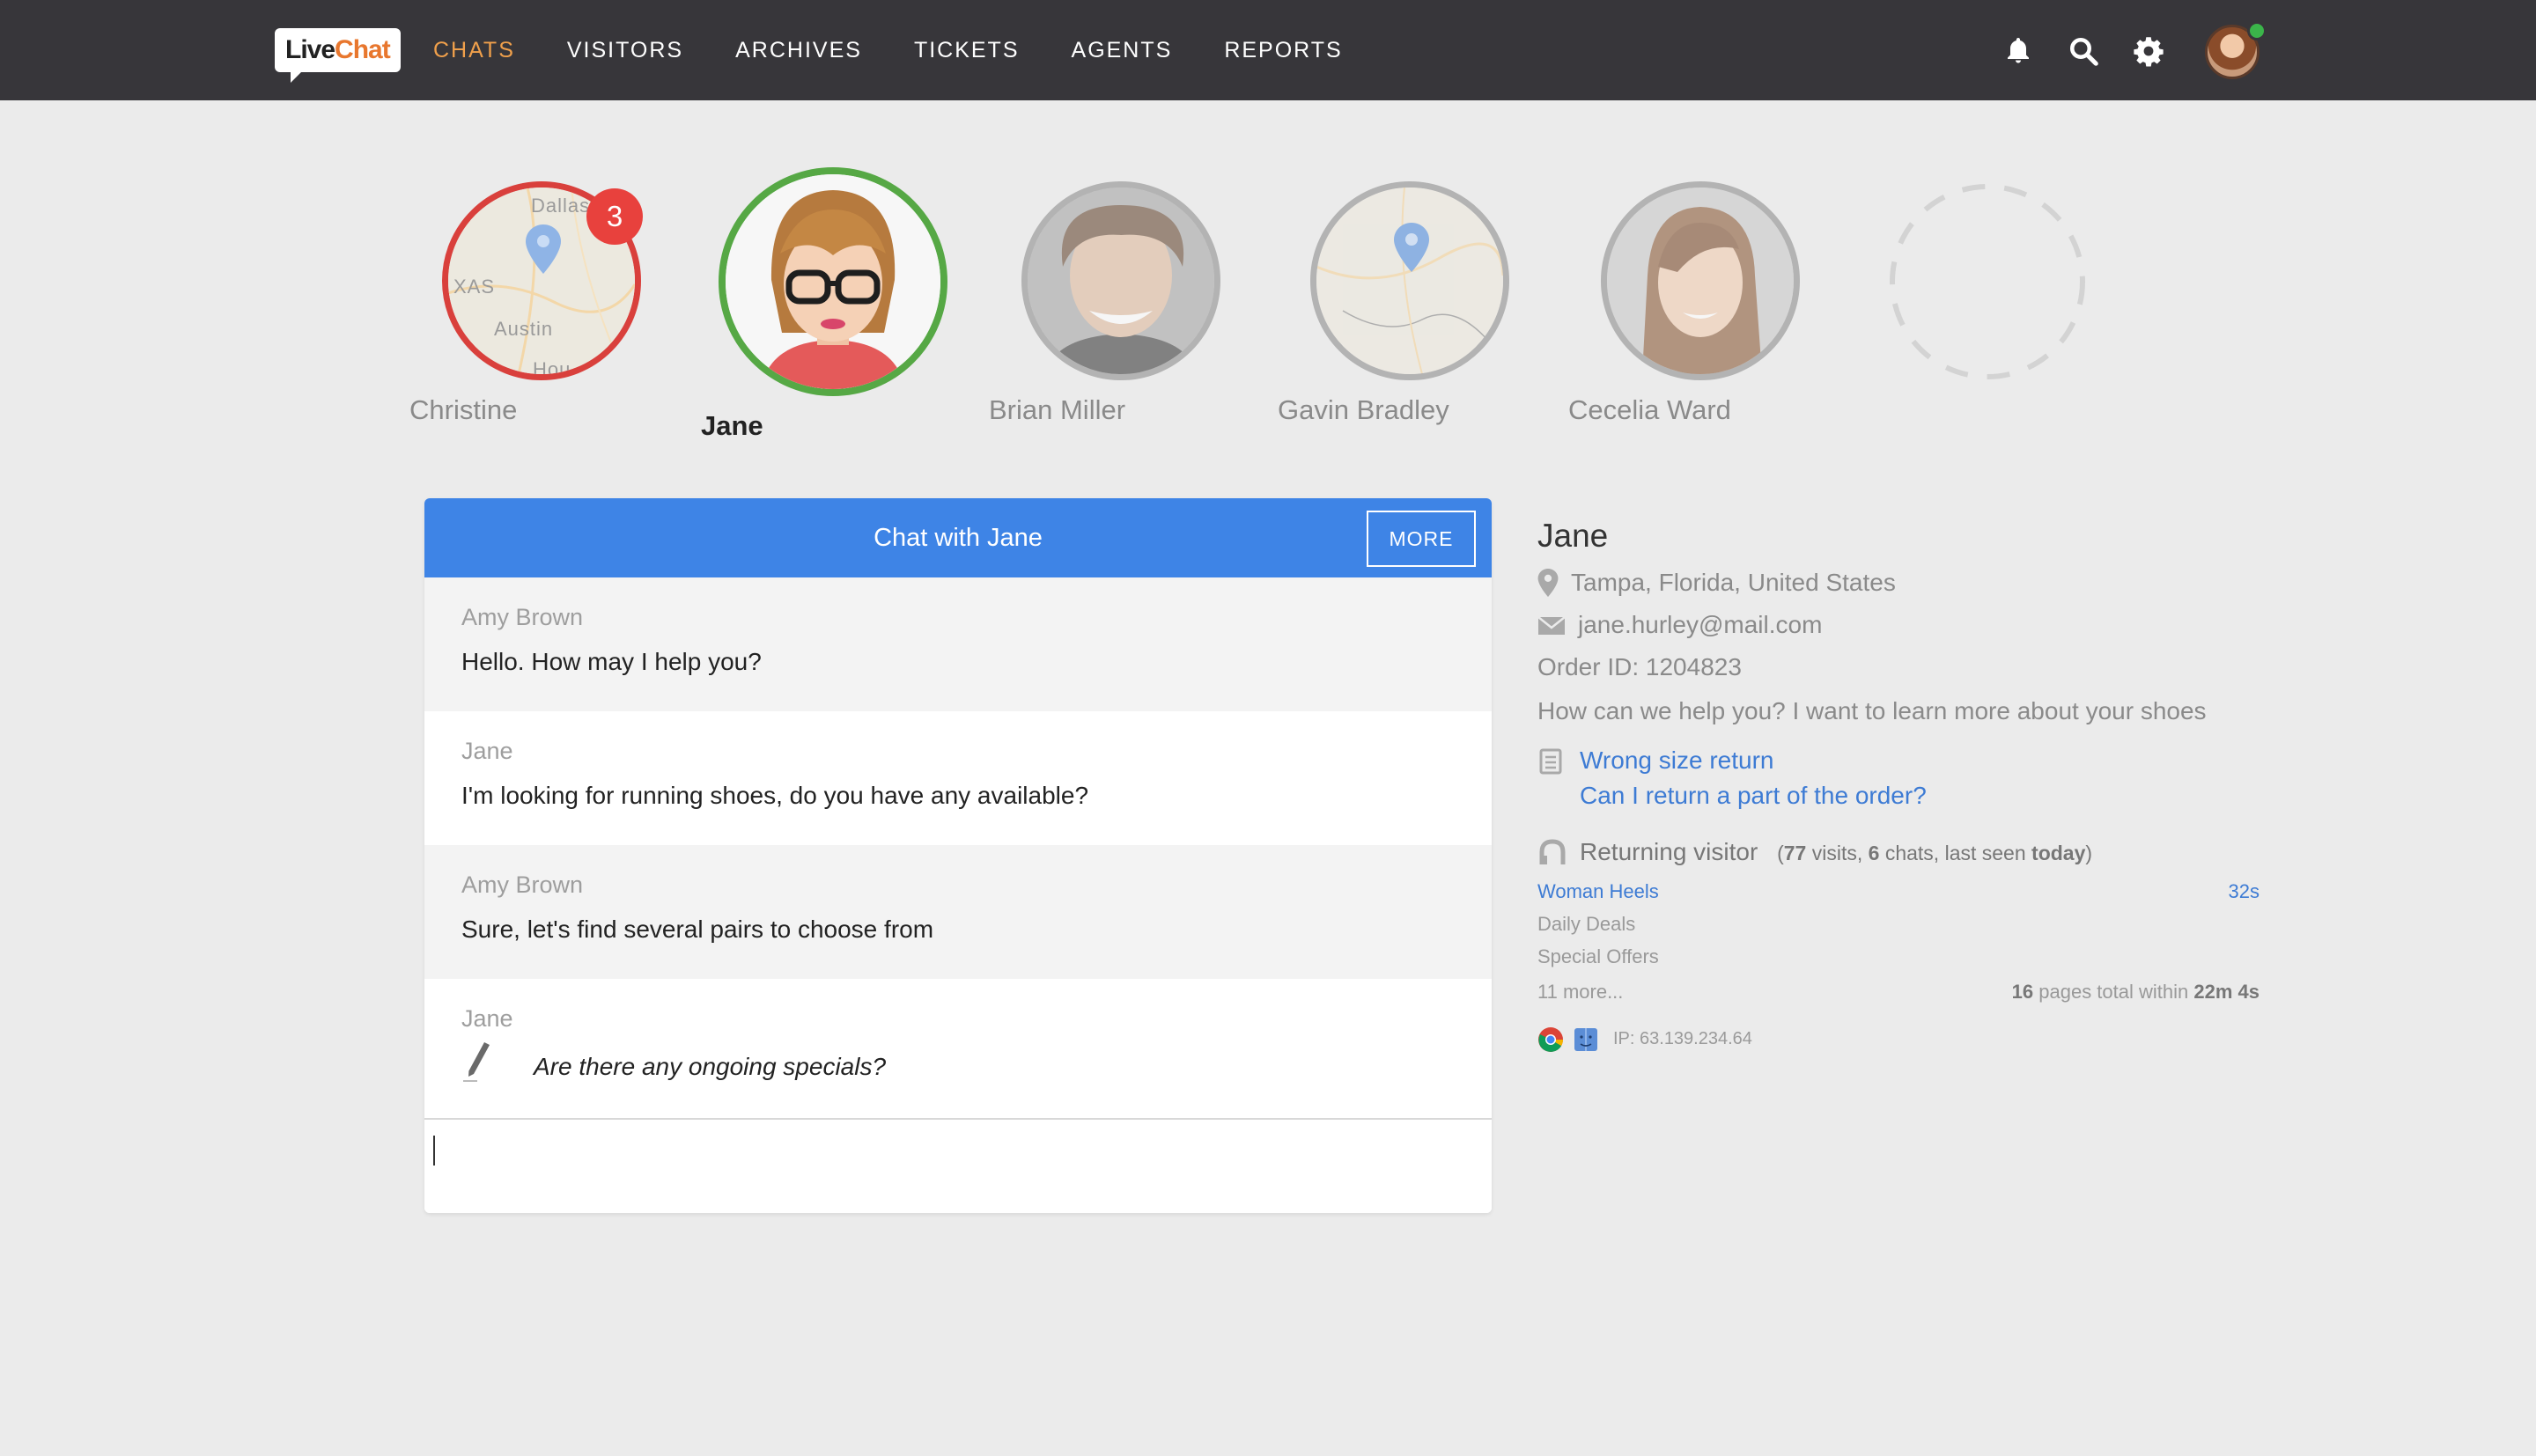  I want to click on visits-count: 77, so click(1795, 853).